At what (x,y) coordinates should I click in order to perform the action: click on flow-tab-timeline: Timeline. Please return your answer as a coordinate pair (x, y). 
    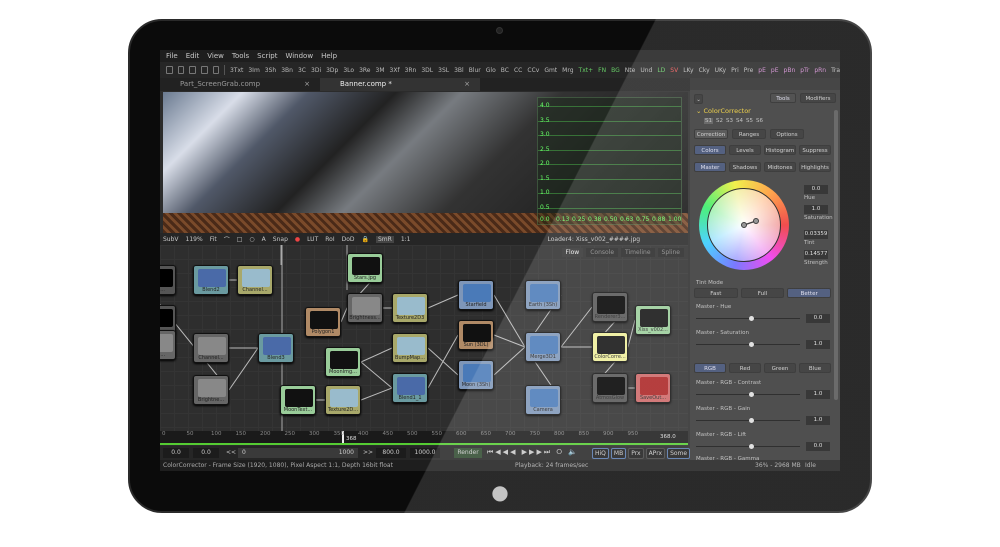
    Looking at the image, I should click on (638, 252).